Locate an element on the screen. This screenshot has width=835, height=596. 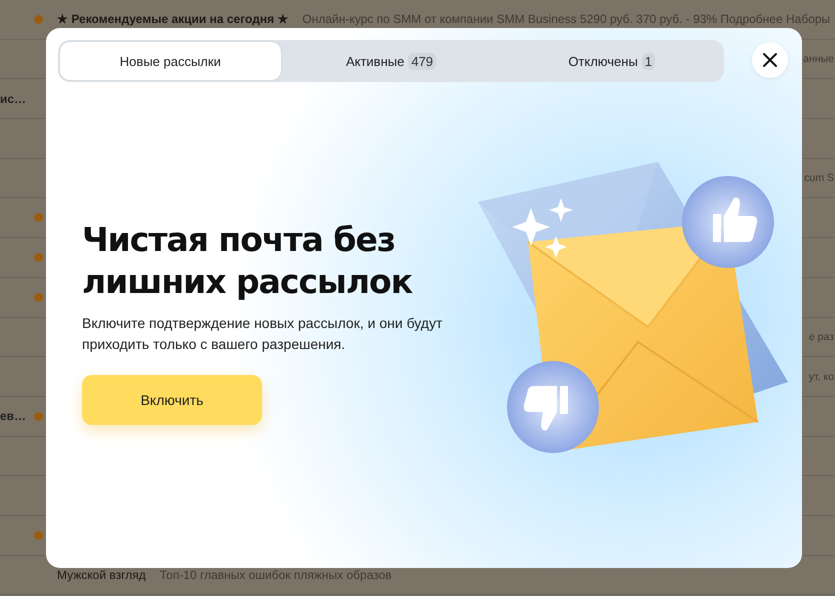
promo-description: Включите подтверждение новых рассылок, и они будут приходить только с вашего разрешения. is located at coordinates (263, 334).